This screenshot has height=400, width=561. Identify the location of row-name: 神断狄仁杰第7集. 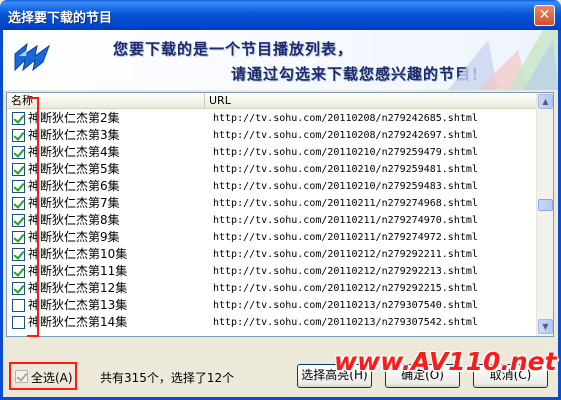
(74, 203).